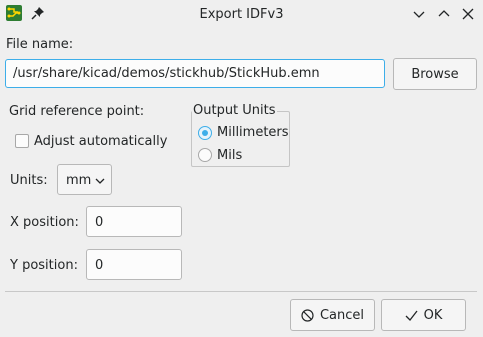 The height and width of the screenshot is (337, 483). I want to click on mils-label: Mils, so click(229, 155).